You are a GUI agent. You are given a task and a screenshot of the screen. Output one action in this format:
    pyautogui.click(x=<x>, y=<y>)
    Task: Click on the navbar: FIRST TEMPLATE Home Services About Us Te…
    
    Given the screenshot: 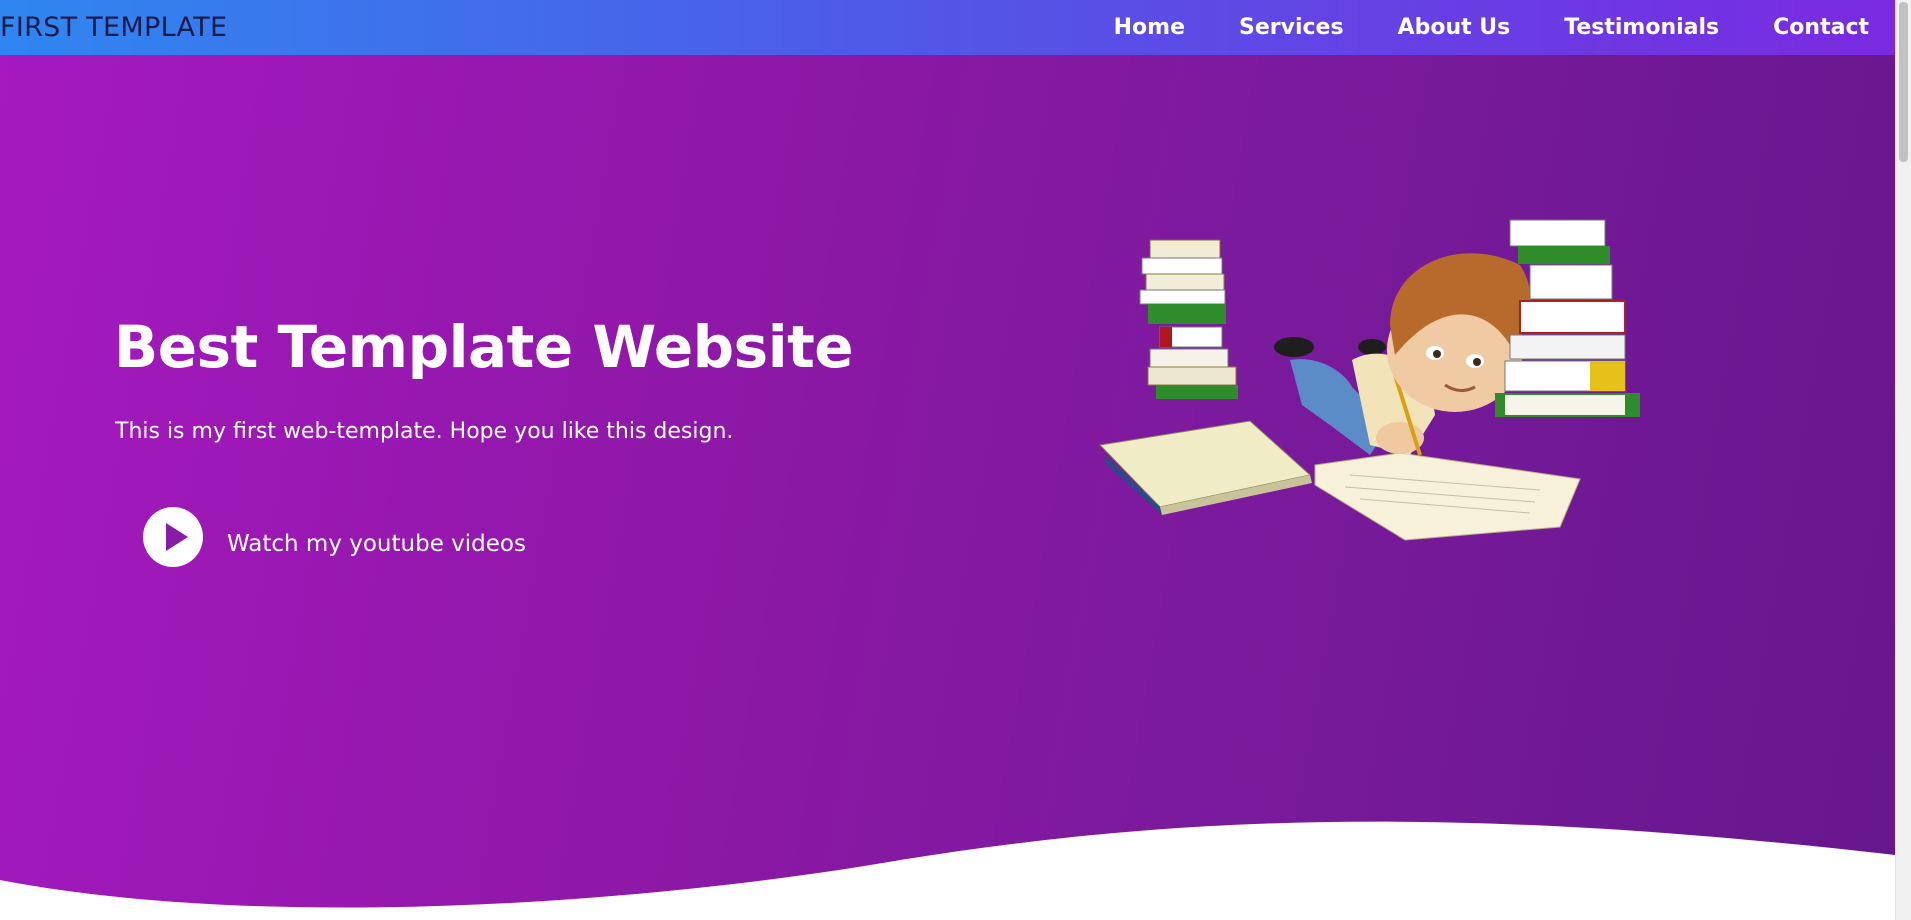 What is the action you would take?
    pyautogui.click(x=947, y=27)
    